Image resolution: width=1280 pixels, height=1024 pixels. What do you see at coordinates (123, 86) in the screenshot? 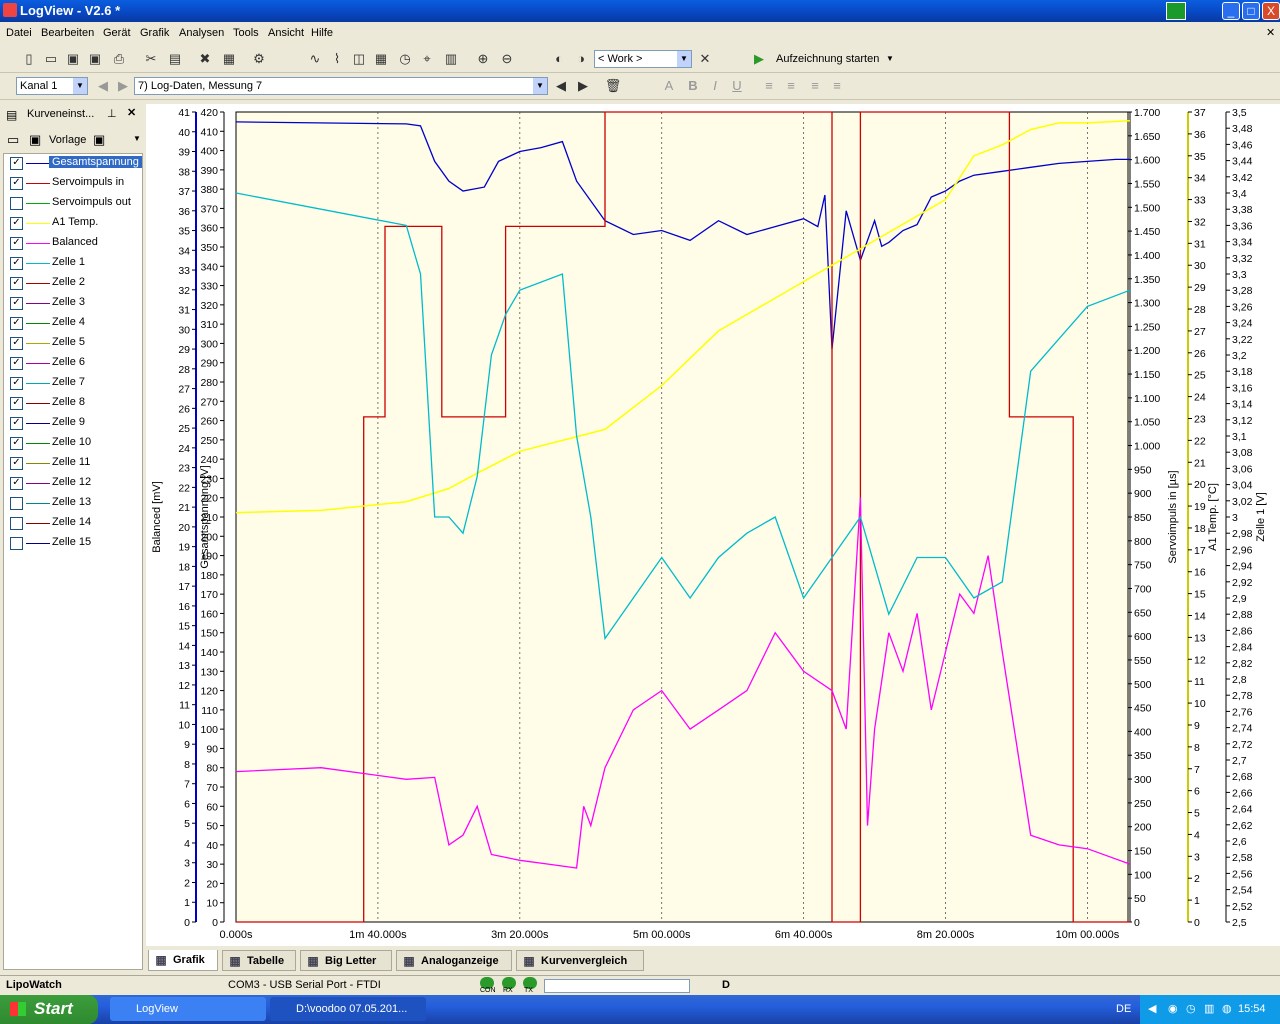
I see `next-arrow-icon: ▶` at bounding box center [123, 86].